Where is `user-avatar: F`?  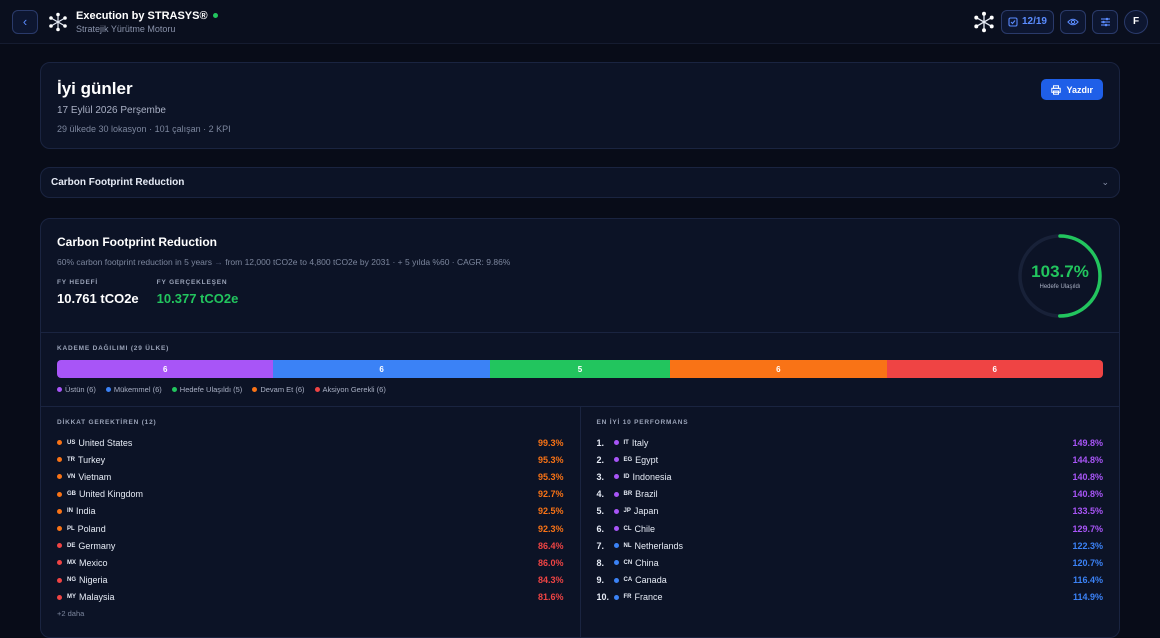
user-avatar: F is located at coordinates (1136, 21).